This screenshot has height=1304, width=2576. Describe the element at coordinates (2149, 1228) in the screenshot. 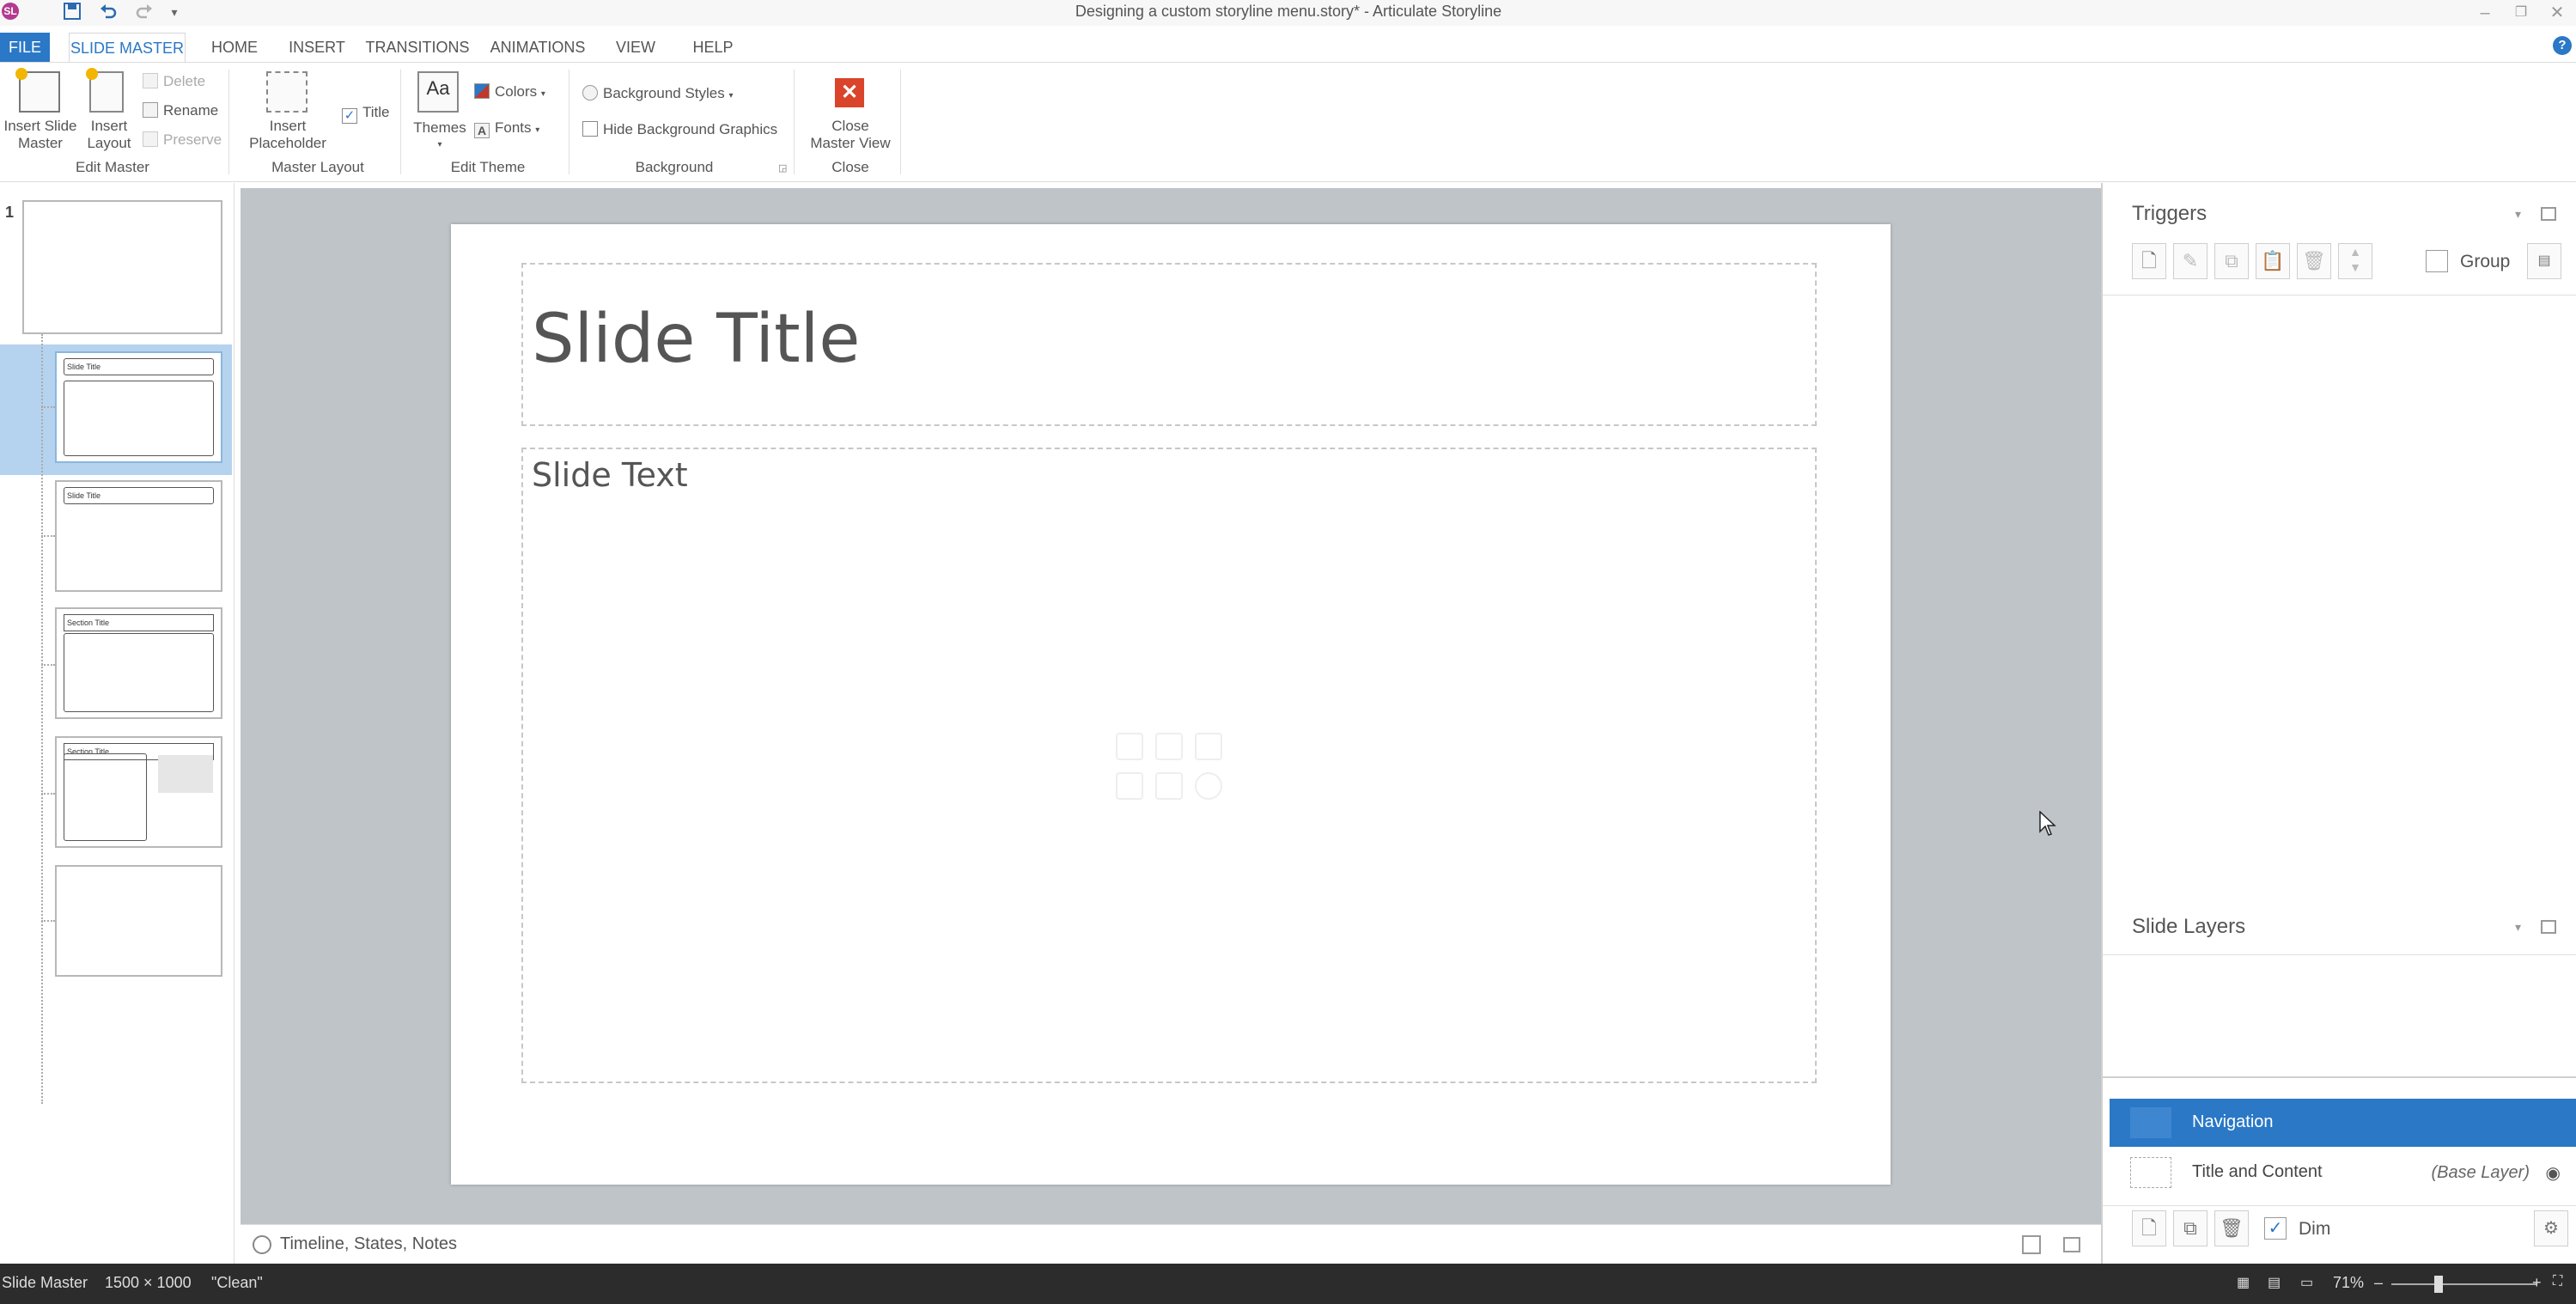

I see `new-layer-icon: 🗋` at that location.